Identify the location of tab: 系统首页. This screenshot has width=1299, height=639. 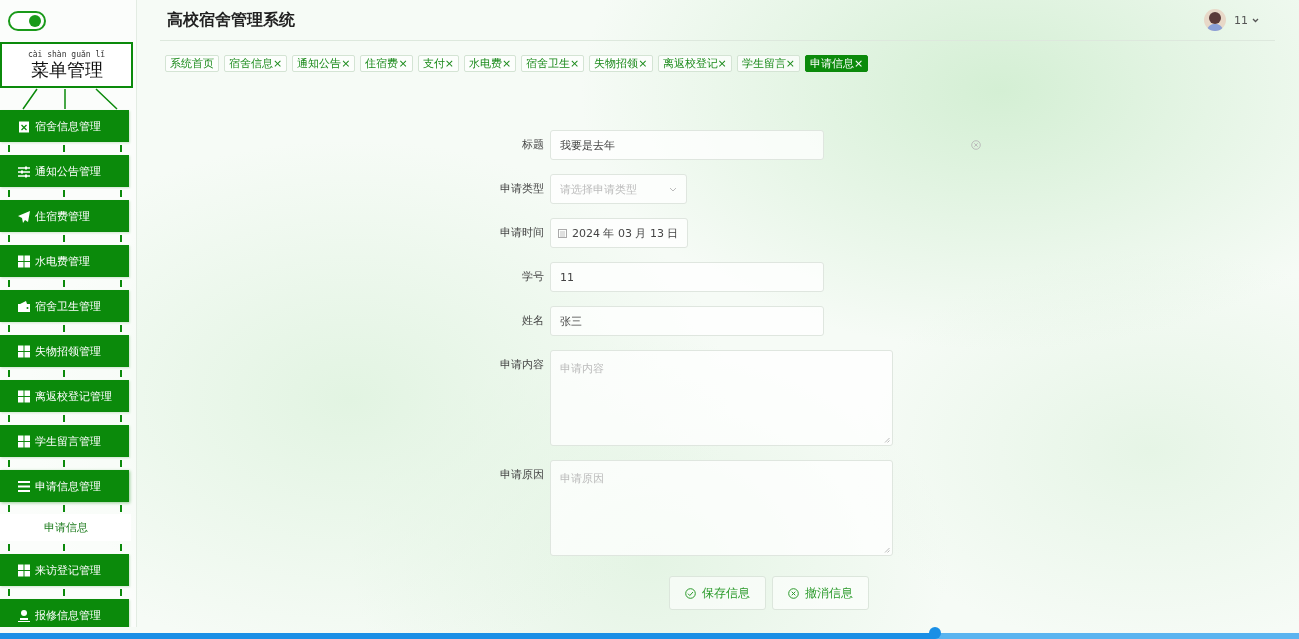
(192, 63).